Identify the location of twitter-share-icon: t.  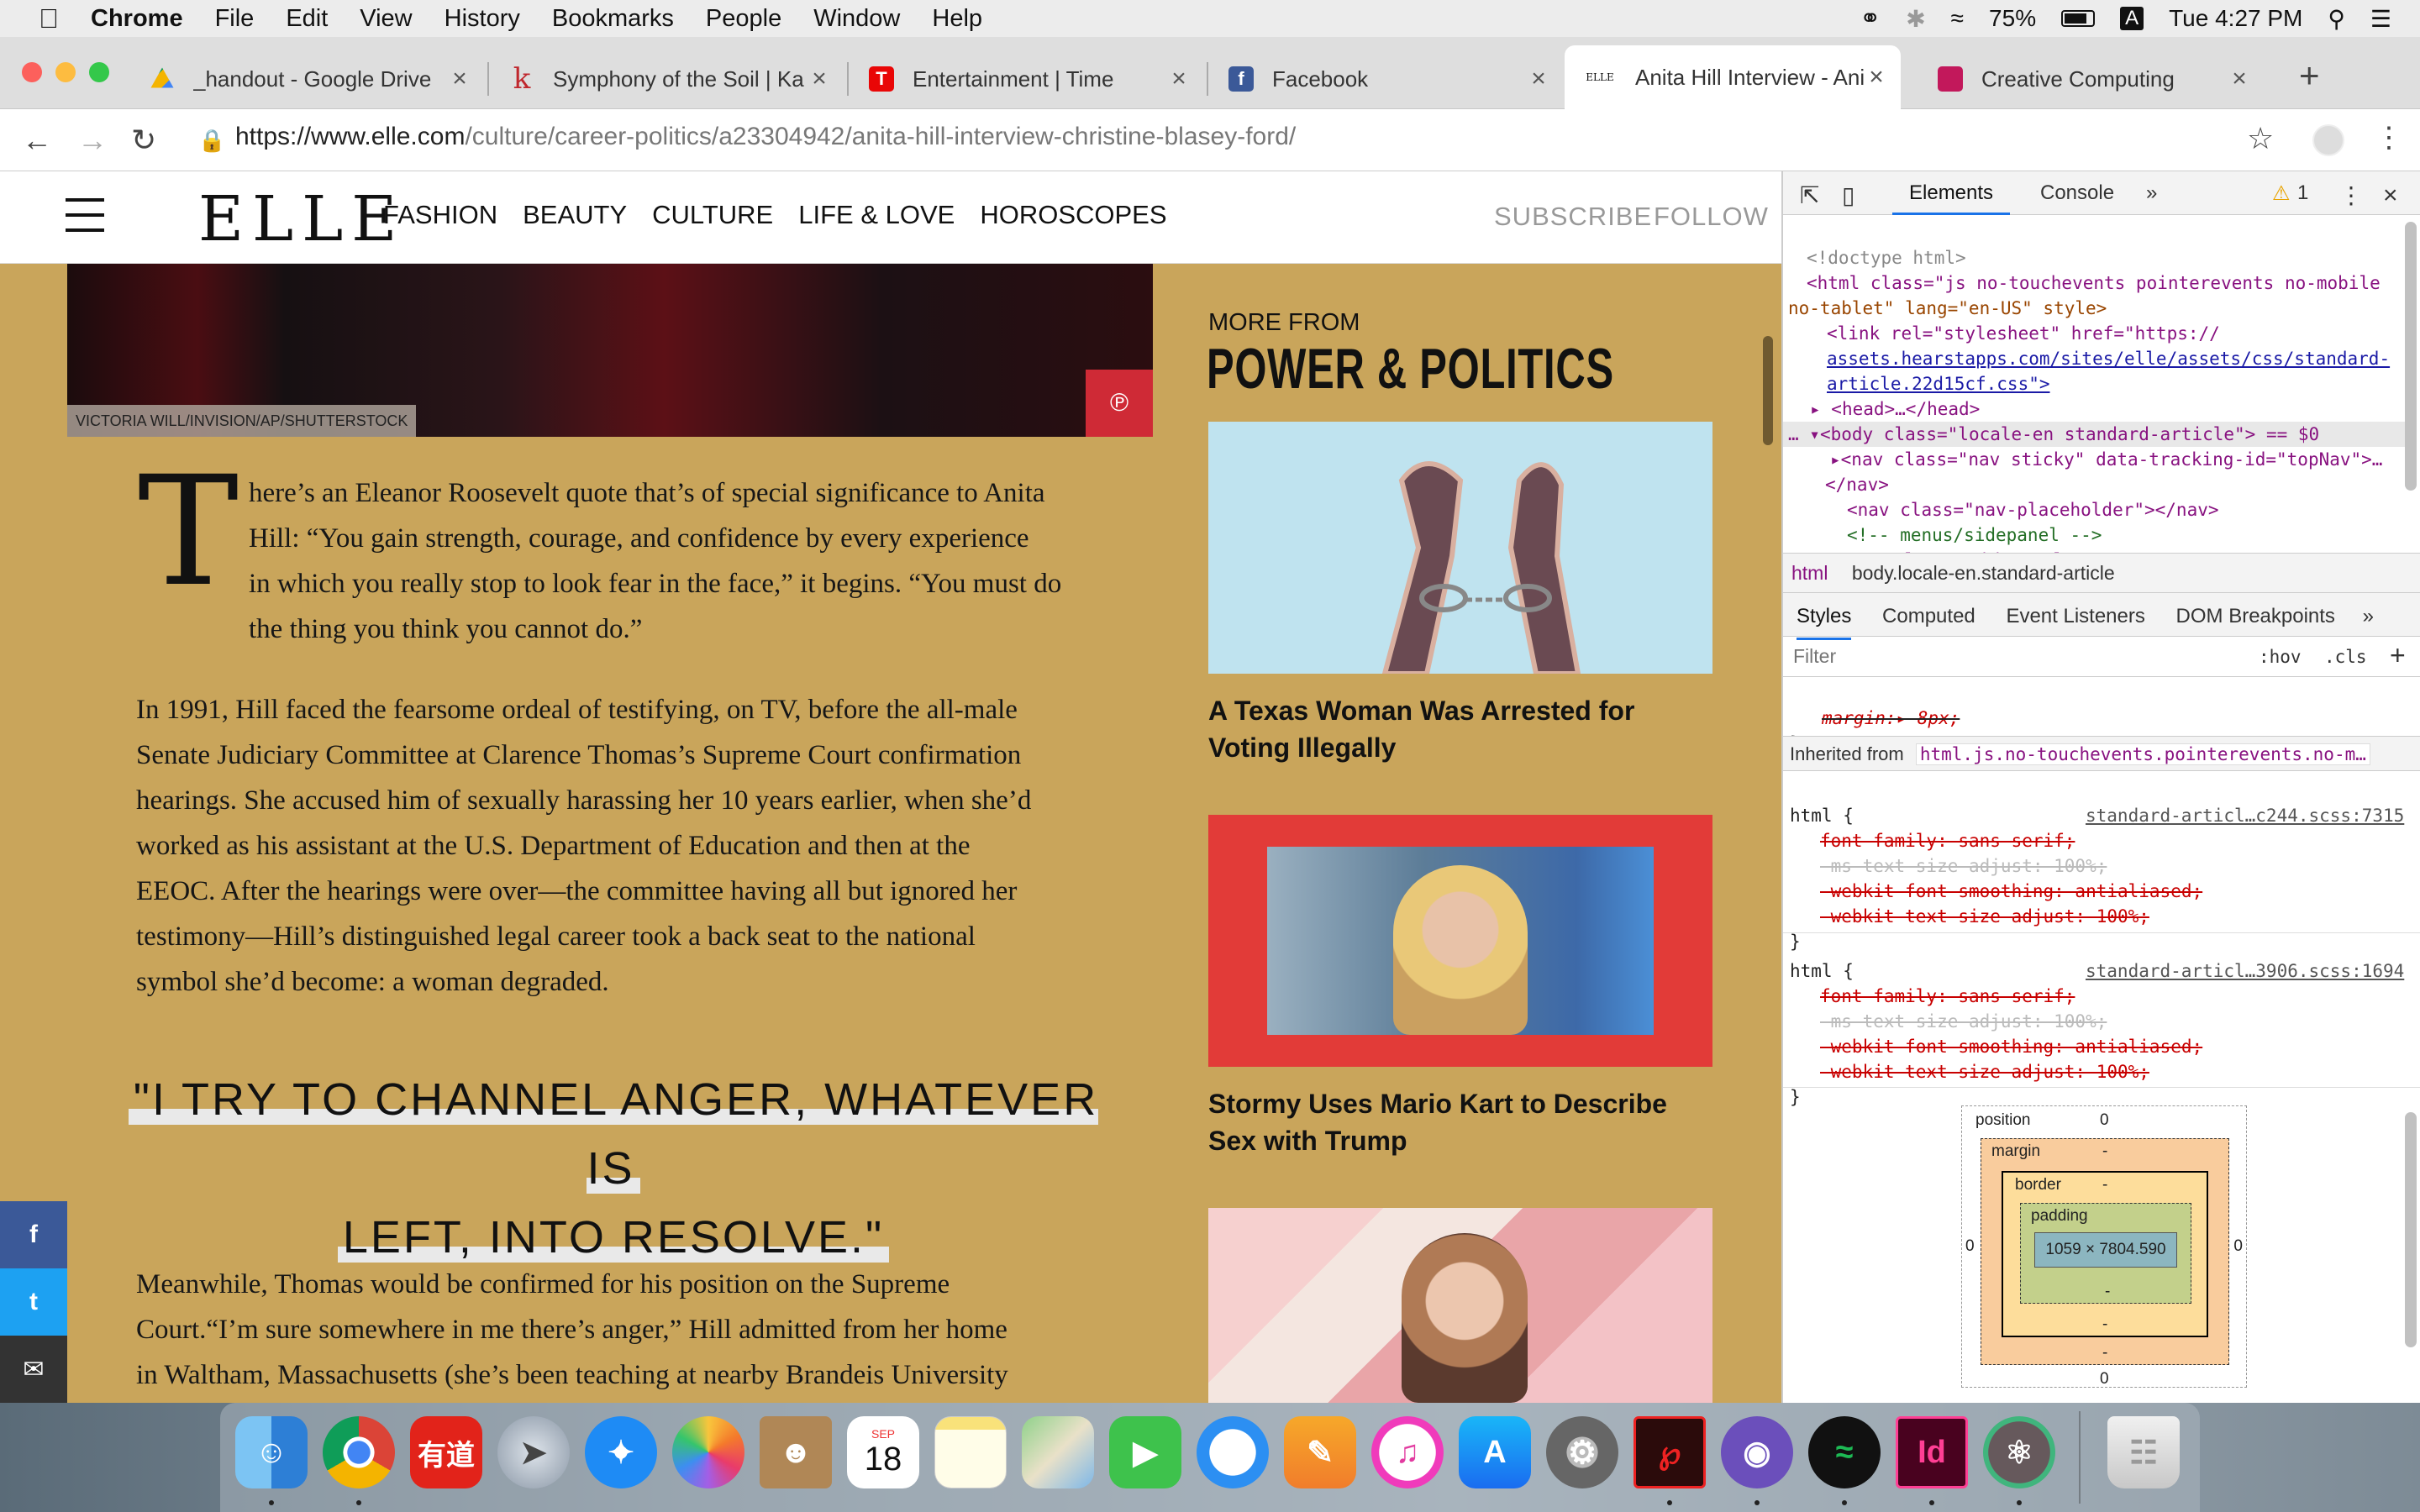
(34, 1302).